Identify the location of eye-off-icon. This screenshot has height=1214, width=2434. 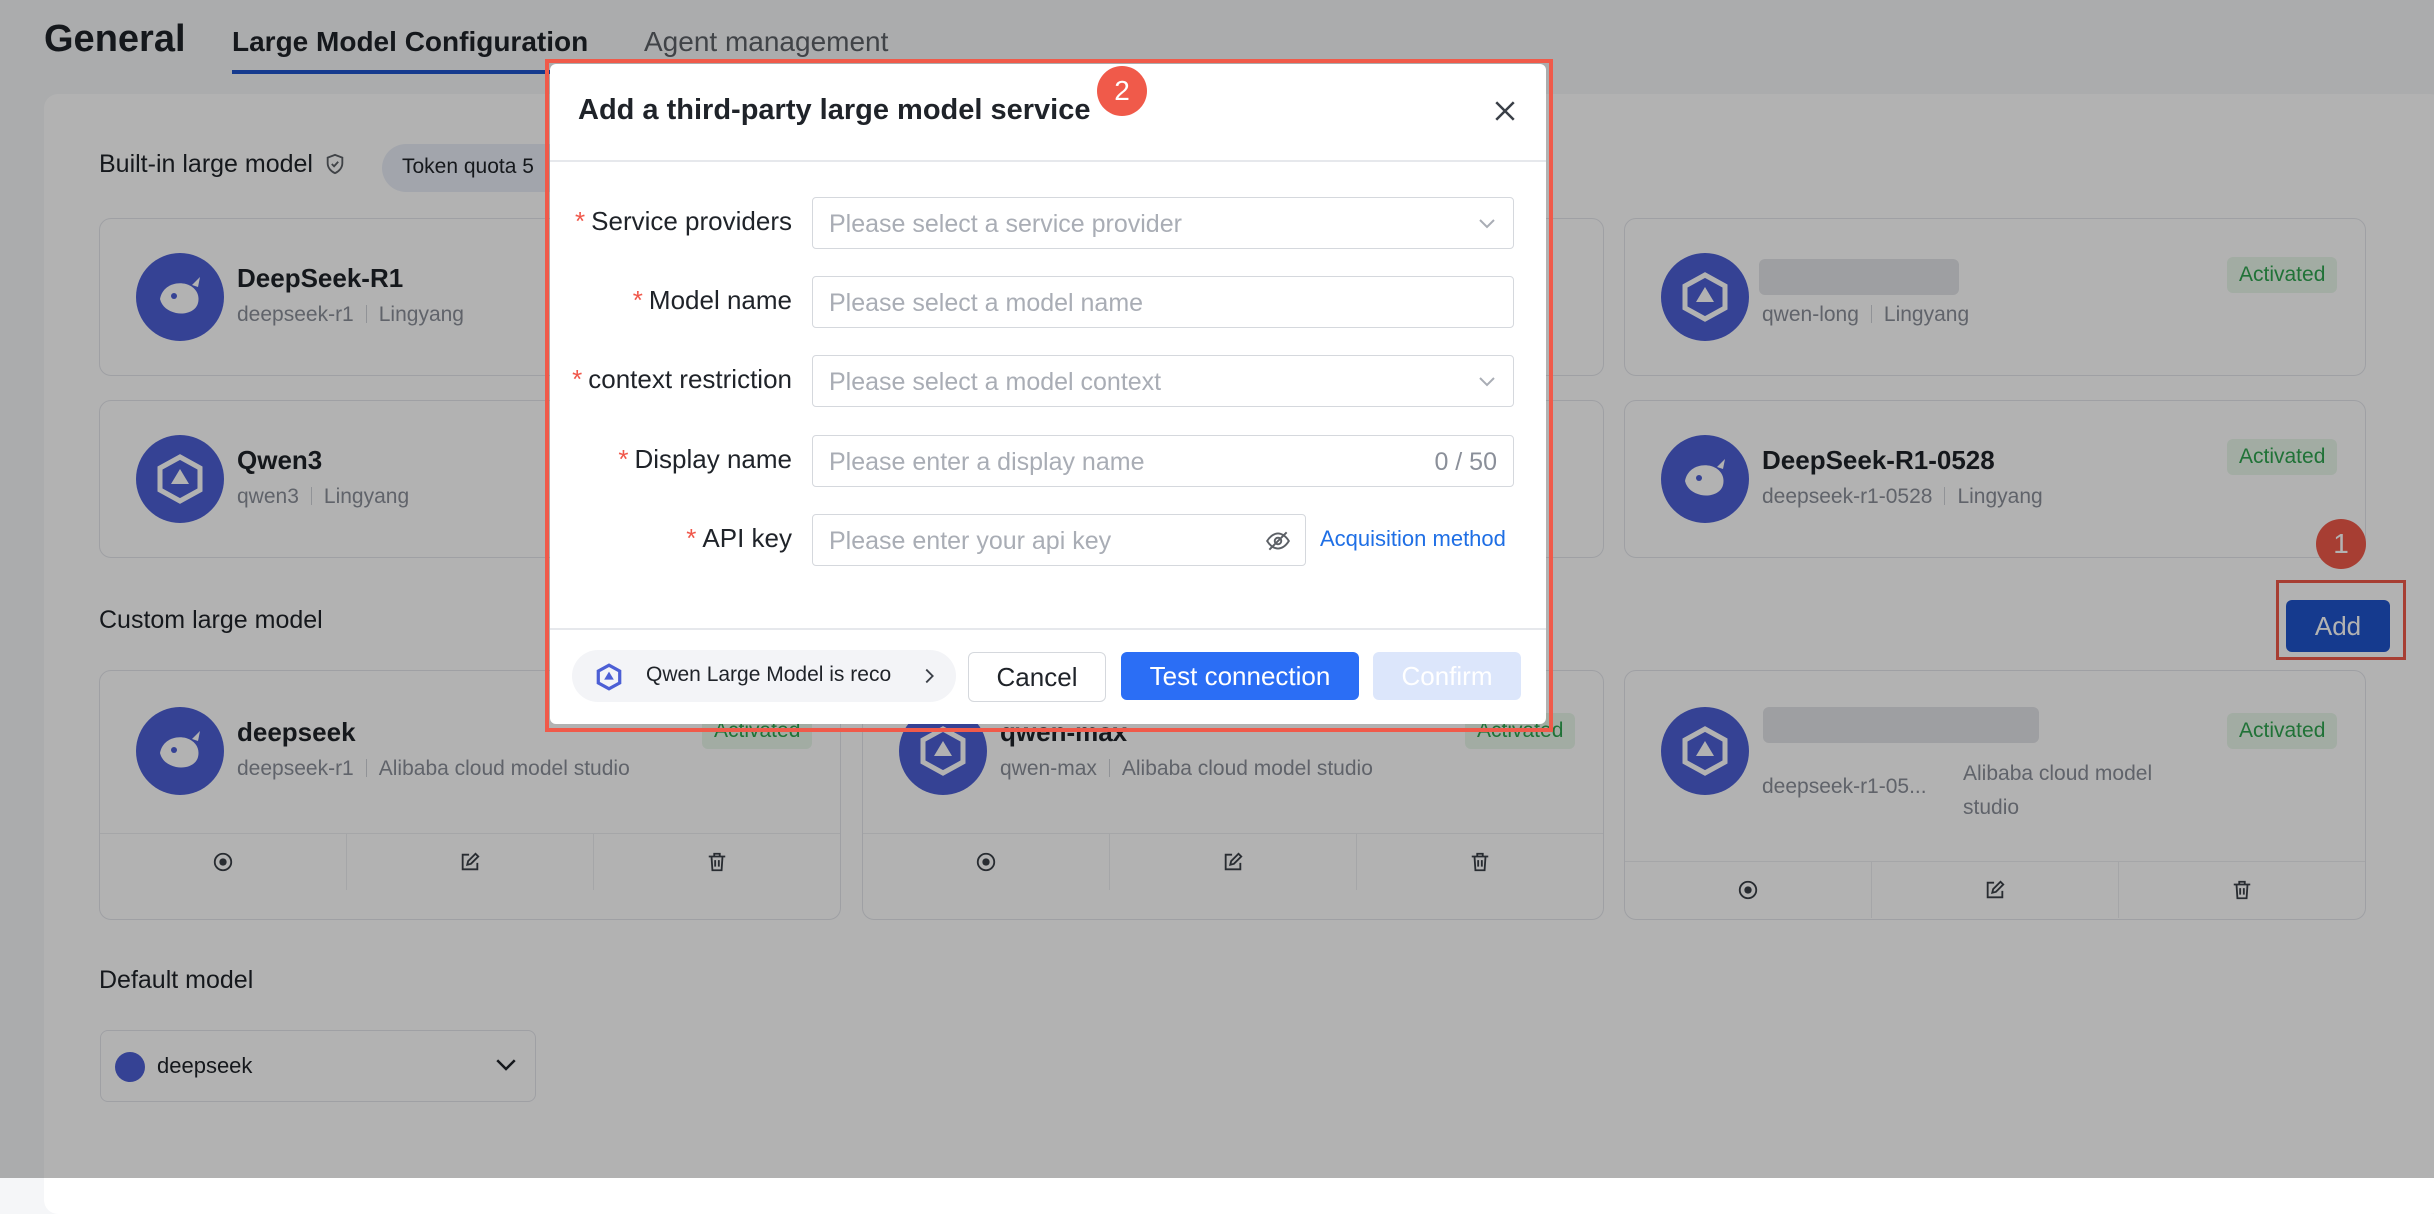
(1278, 541).